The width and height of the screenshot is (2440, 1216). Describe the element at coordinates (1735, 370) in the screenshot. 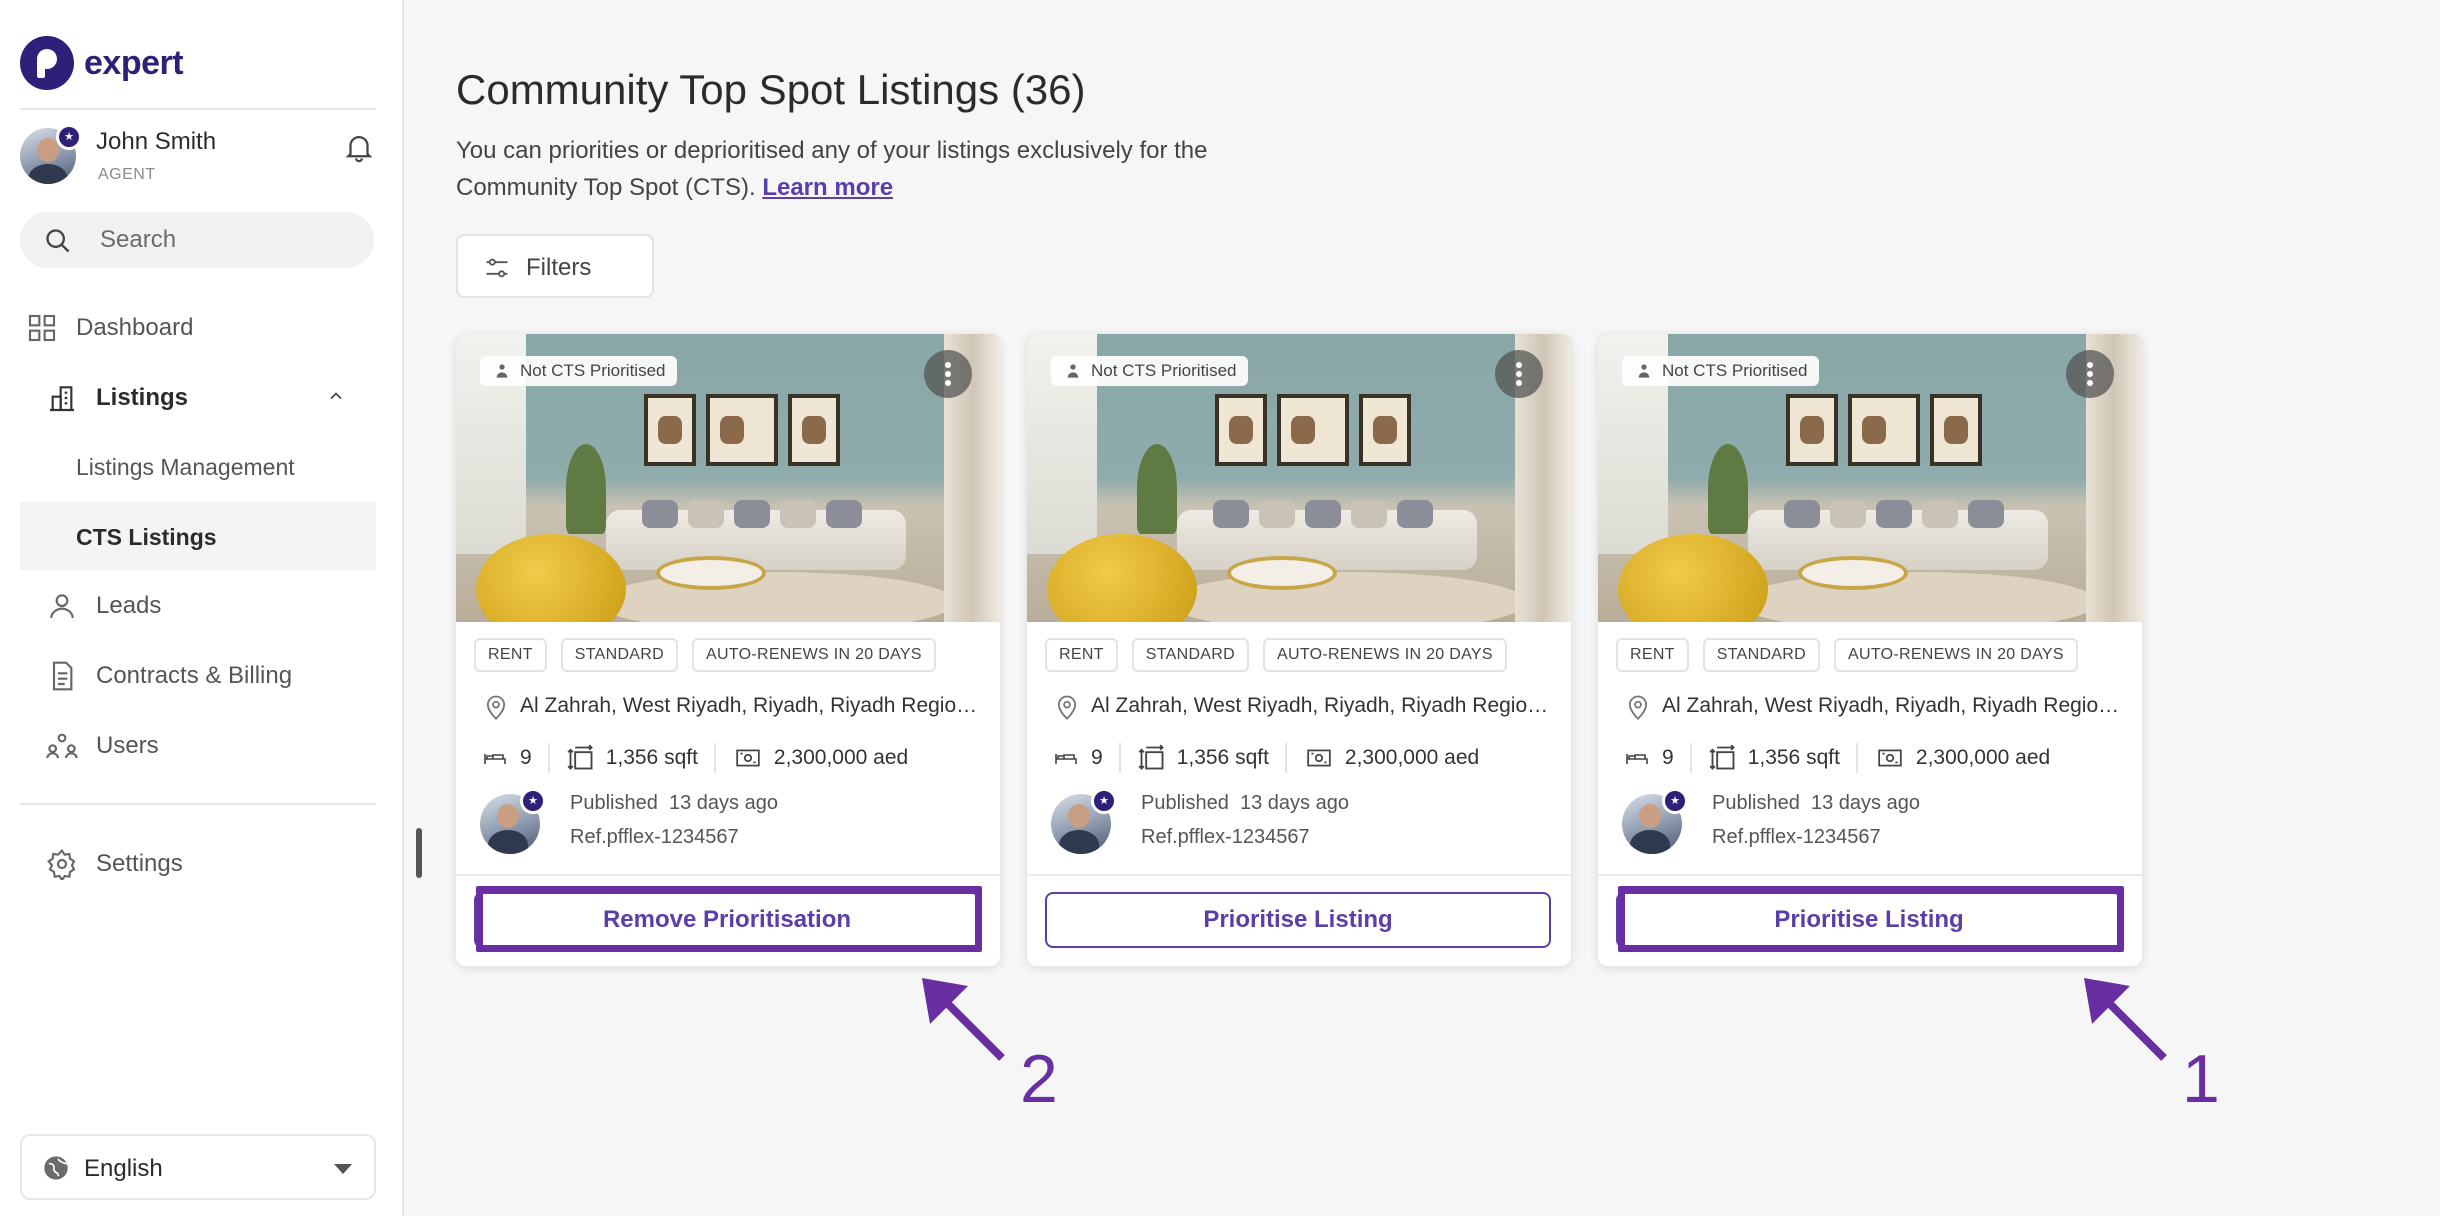

I see `cts-status-text: Not CTS Prioritised` at that location.